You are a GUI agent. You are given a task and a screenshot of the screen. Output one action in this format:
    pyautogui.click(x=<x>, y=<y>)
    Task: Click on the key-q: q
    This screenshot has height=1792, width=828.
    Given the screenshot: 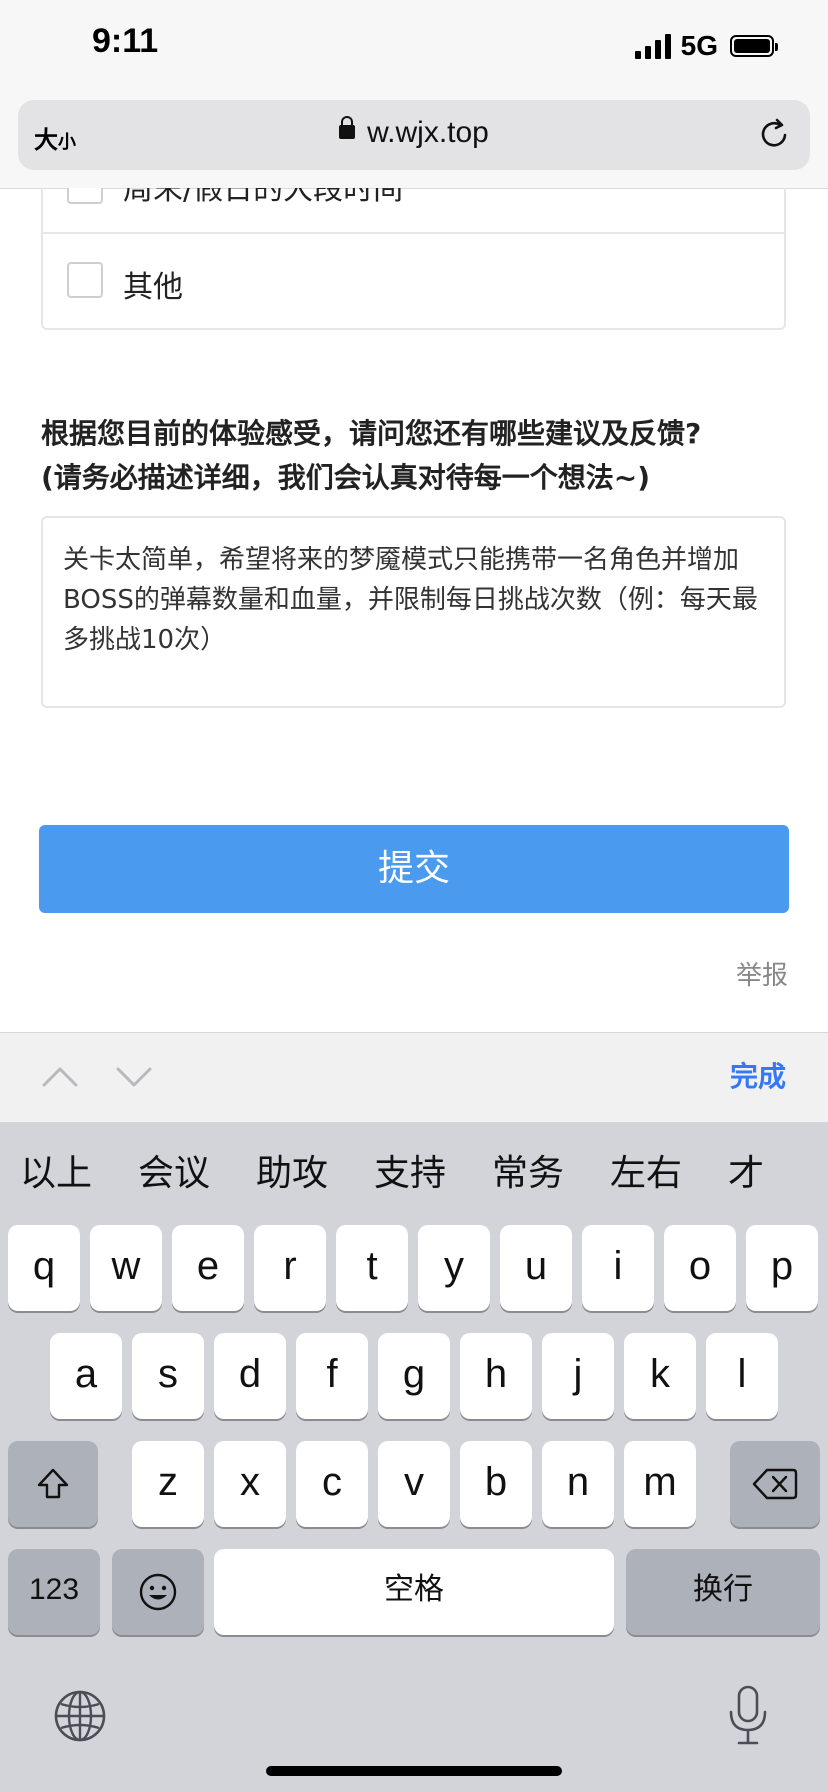 What is the action you would take?
    pyautogui.click(x=44, y=1268)
    